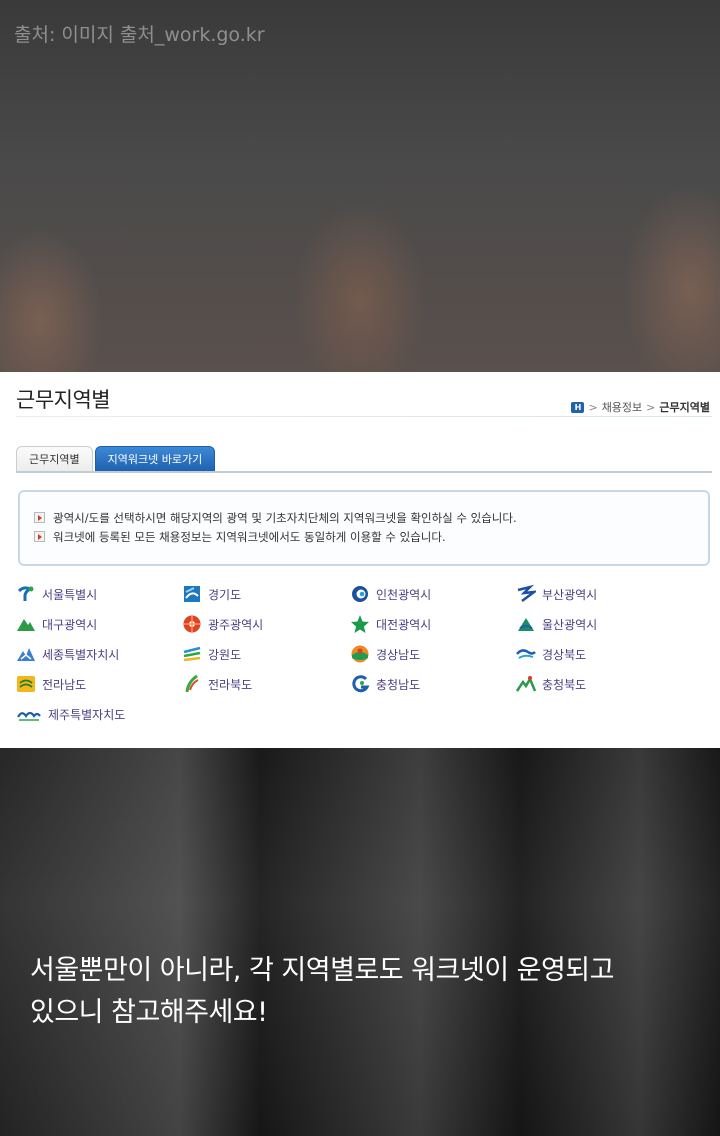  Describe the element at coordinates (64, 684) in the screenshot. I see `region-label: 전라남도` at that location.